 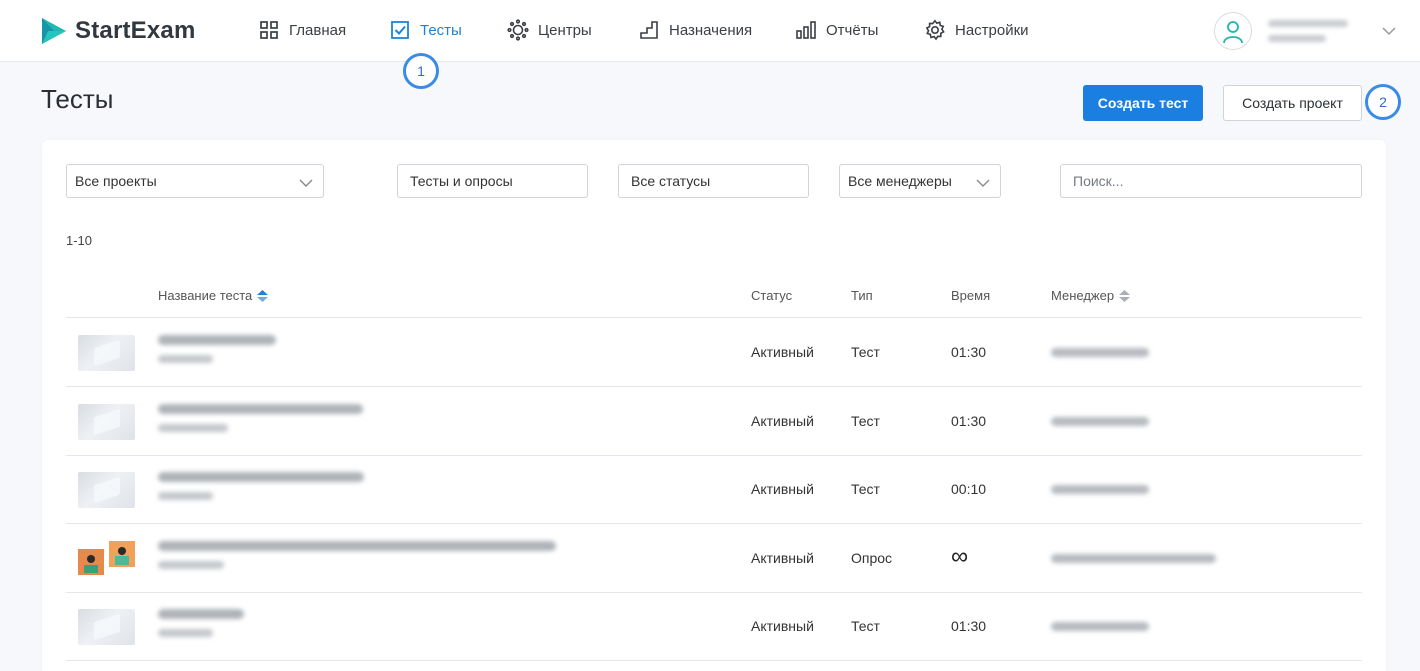 I want to click on nav-item-label: Отчёты, so click(x=852, y=30).